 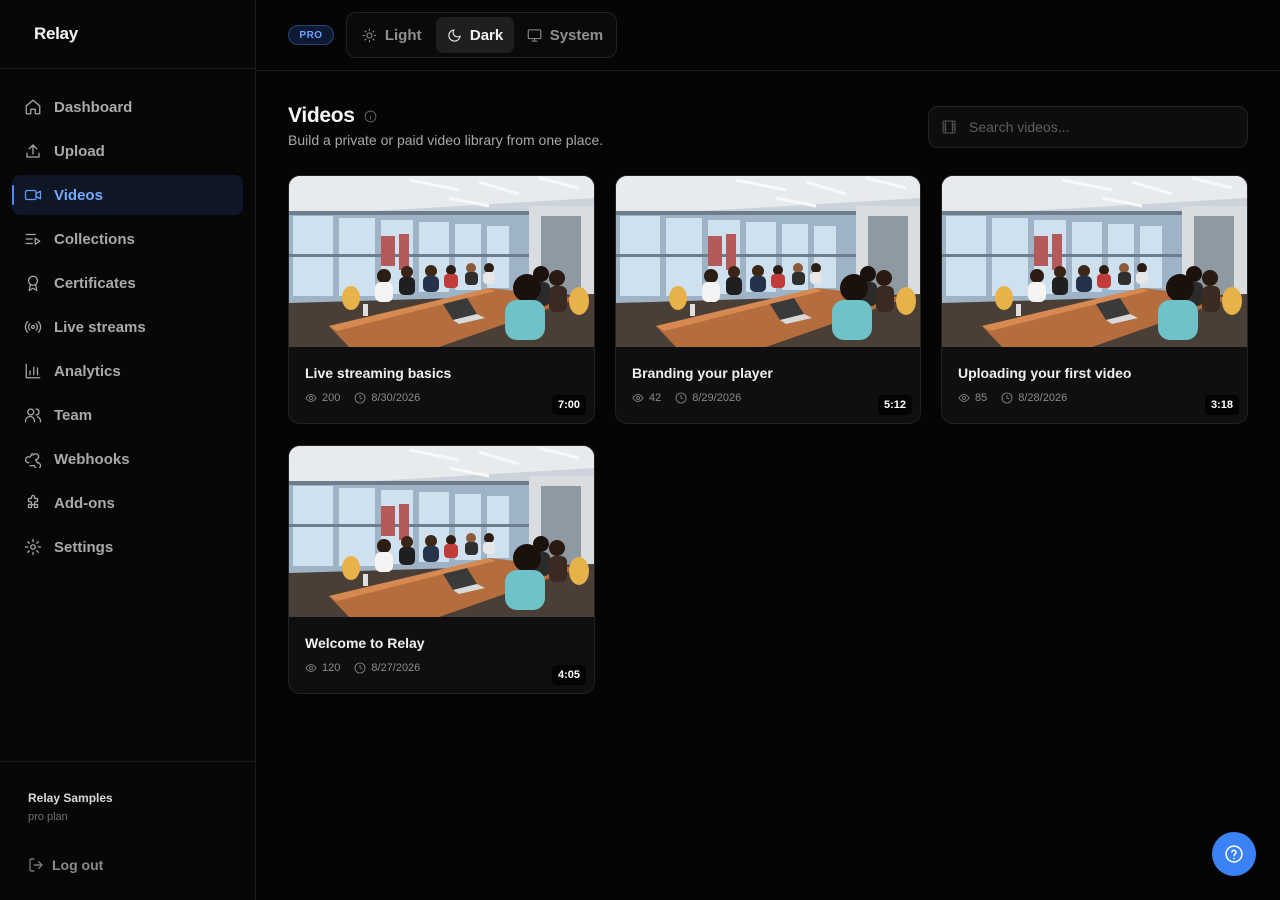 I want to click on home-icon, so click(x=33, y=107).